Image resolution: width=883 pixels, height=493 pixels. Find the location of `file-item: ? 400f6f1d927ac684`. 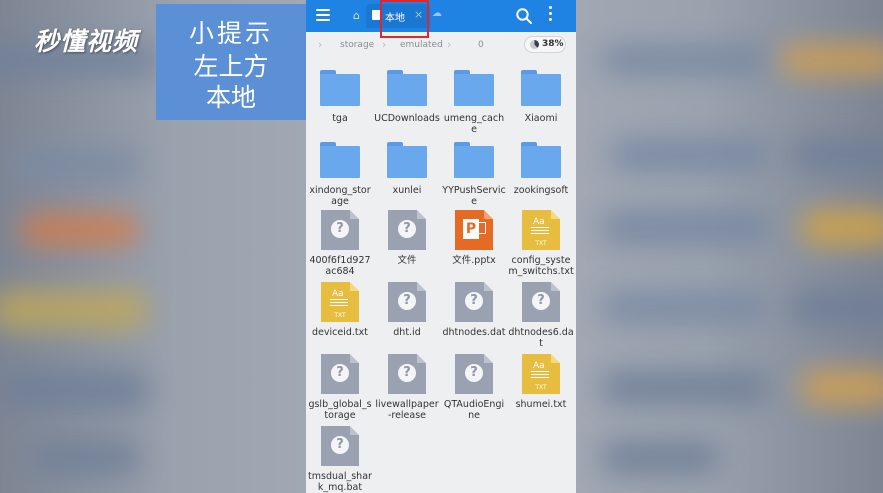

file-item: ? 400f6f1d927ac684 is located at coordinates (340, 243).